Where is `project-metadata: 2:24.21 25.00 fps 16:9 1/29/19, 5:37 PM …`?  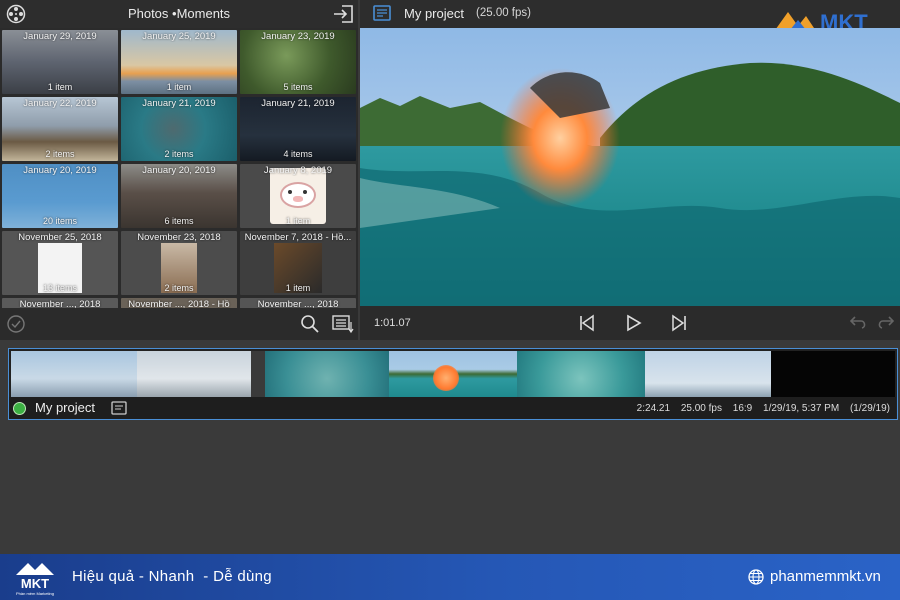 project-metadata: 2:24.21 25.00 fps 16:9 1/29/19, 5:37 PM … is located at coordinates (759, 408).